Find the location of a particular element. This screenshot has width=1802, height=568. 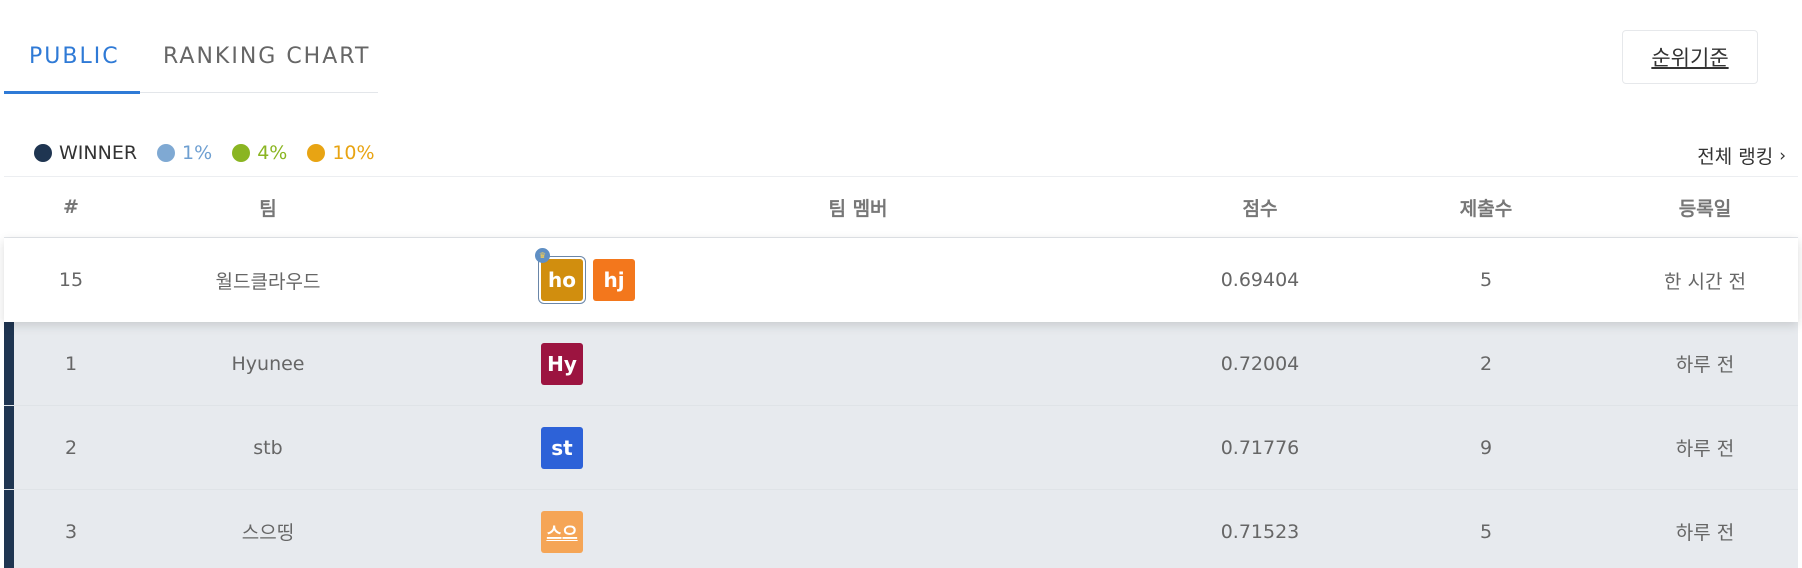

rank-cell: 1 is located at coordinates (71, 363).